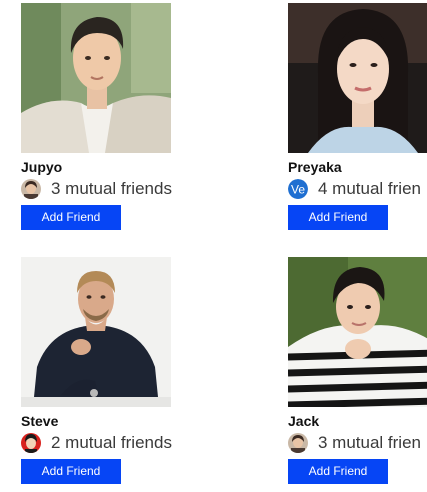 This screenshot has height=492, width=427. I want to click on ve-badge-icon: Ve, so click(298, 189).